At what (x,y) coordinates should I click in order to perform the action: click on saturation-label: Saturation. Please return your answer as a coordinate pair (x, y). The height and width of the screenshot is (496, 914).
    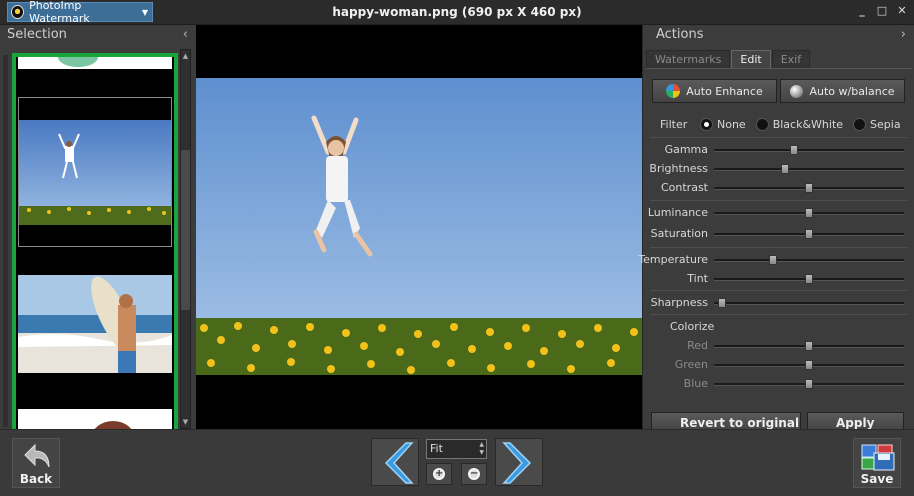
    Looking at the image, I should click on (679, 233).